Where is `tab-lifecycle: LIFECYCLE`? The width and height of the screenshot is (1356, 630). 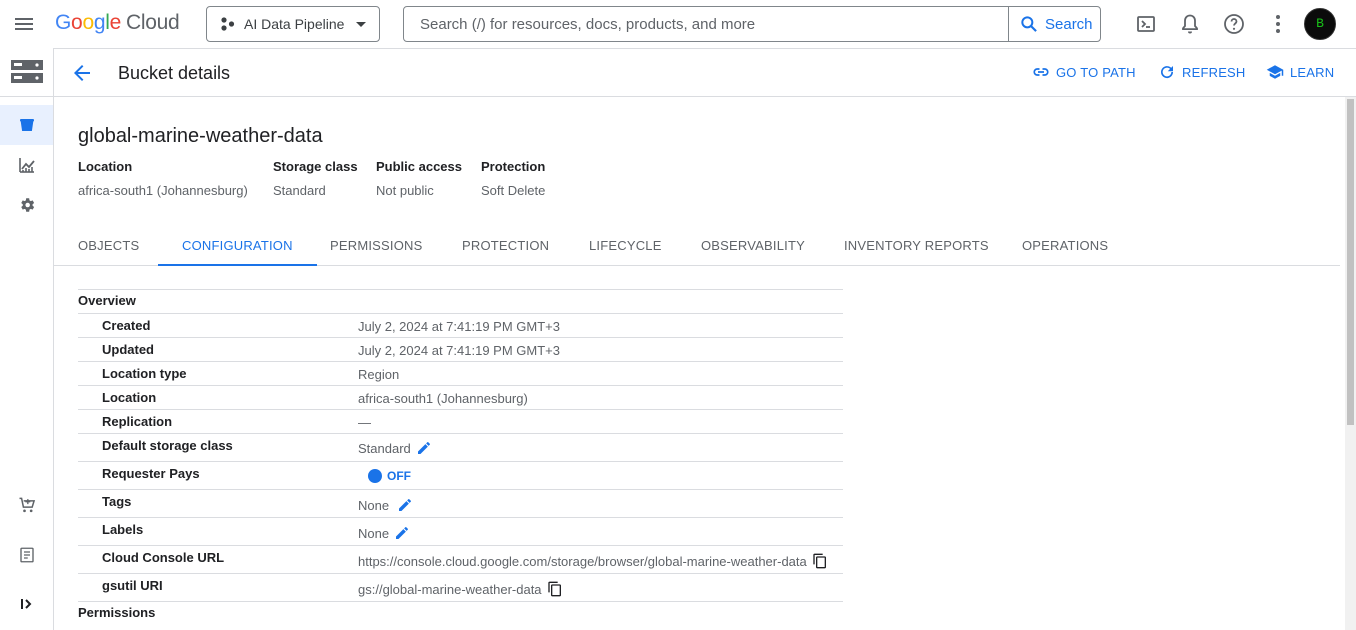 tab-lifecycle: LIFECYCLE is located at coordinates (625, 248).